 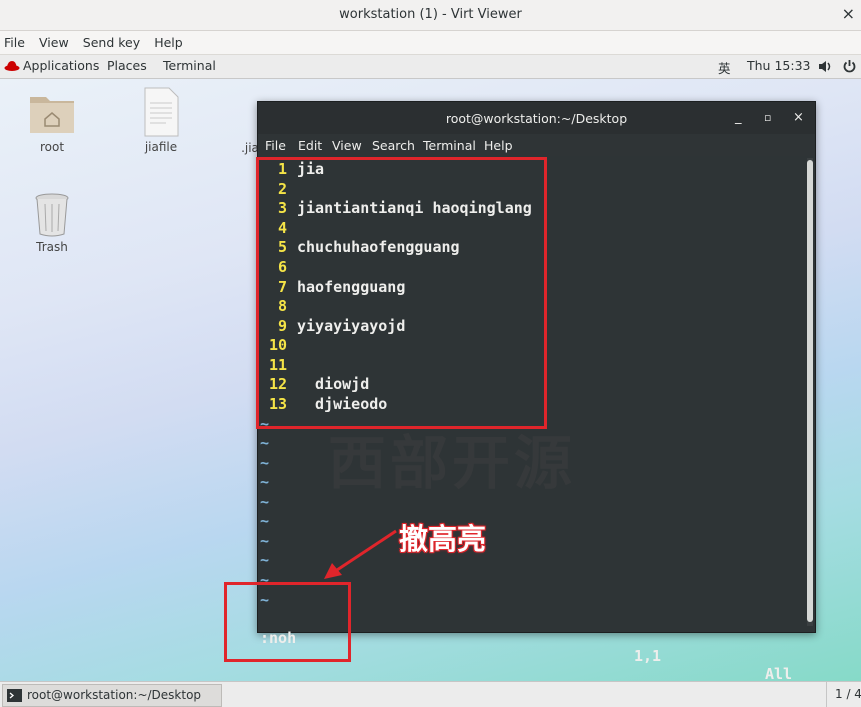 What do you see at coordinates (310, 145) in the screenshot?
I see `terminal-menu-edit: Edit` at bounding box center [310, 145].